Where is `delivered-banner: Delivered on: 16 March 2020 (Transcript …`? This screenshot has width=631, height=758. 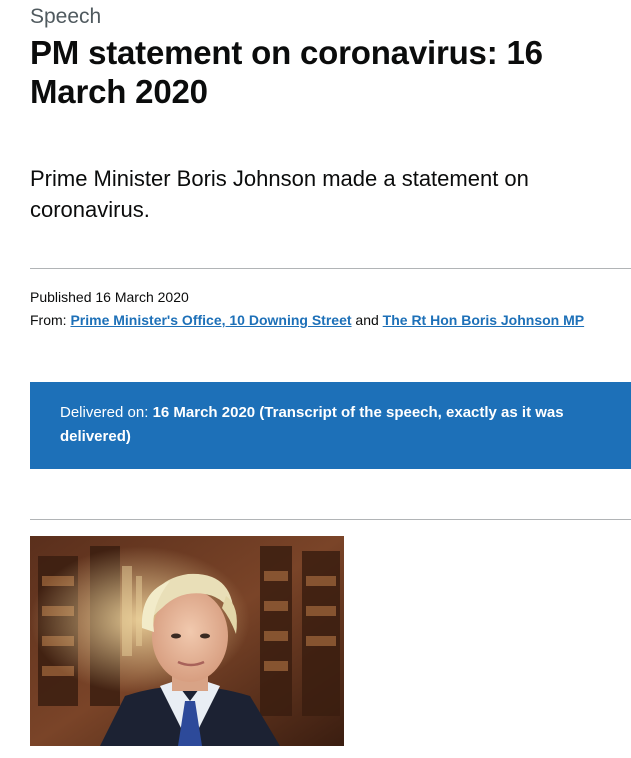
delivered-banner: Delivered on: 16 March 2020 (Transcript … is located at coordinates (330, 425).